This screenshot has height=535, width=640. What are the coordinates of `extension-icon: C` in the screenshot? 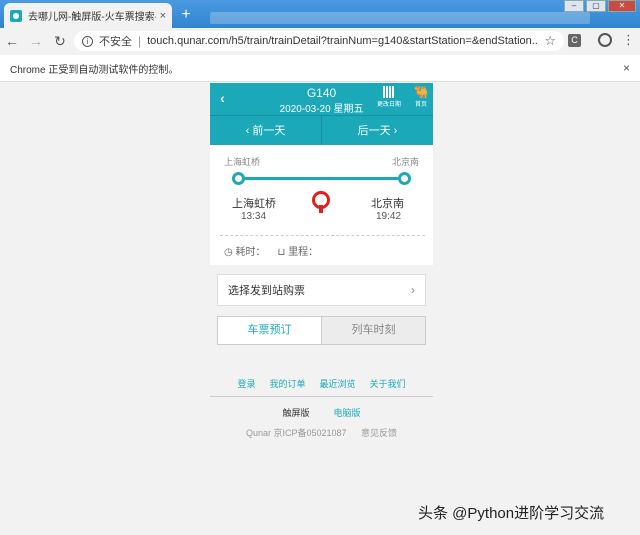 It's located at (574, 40).